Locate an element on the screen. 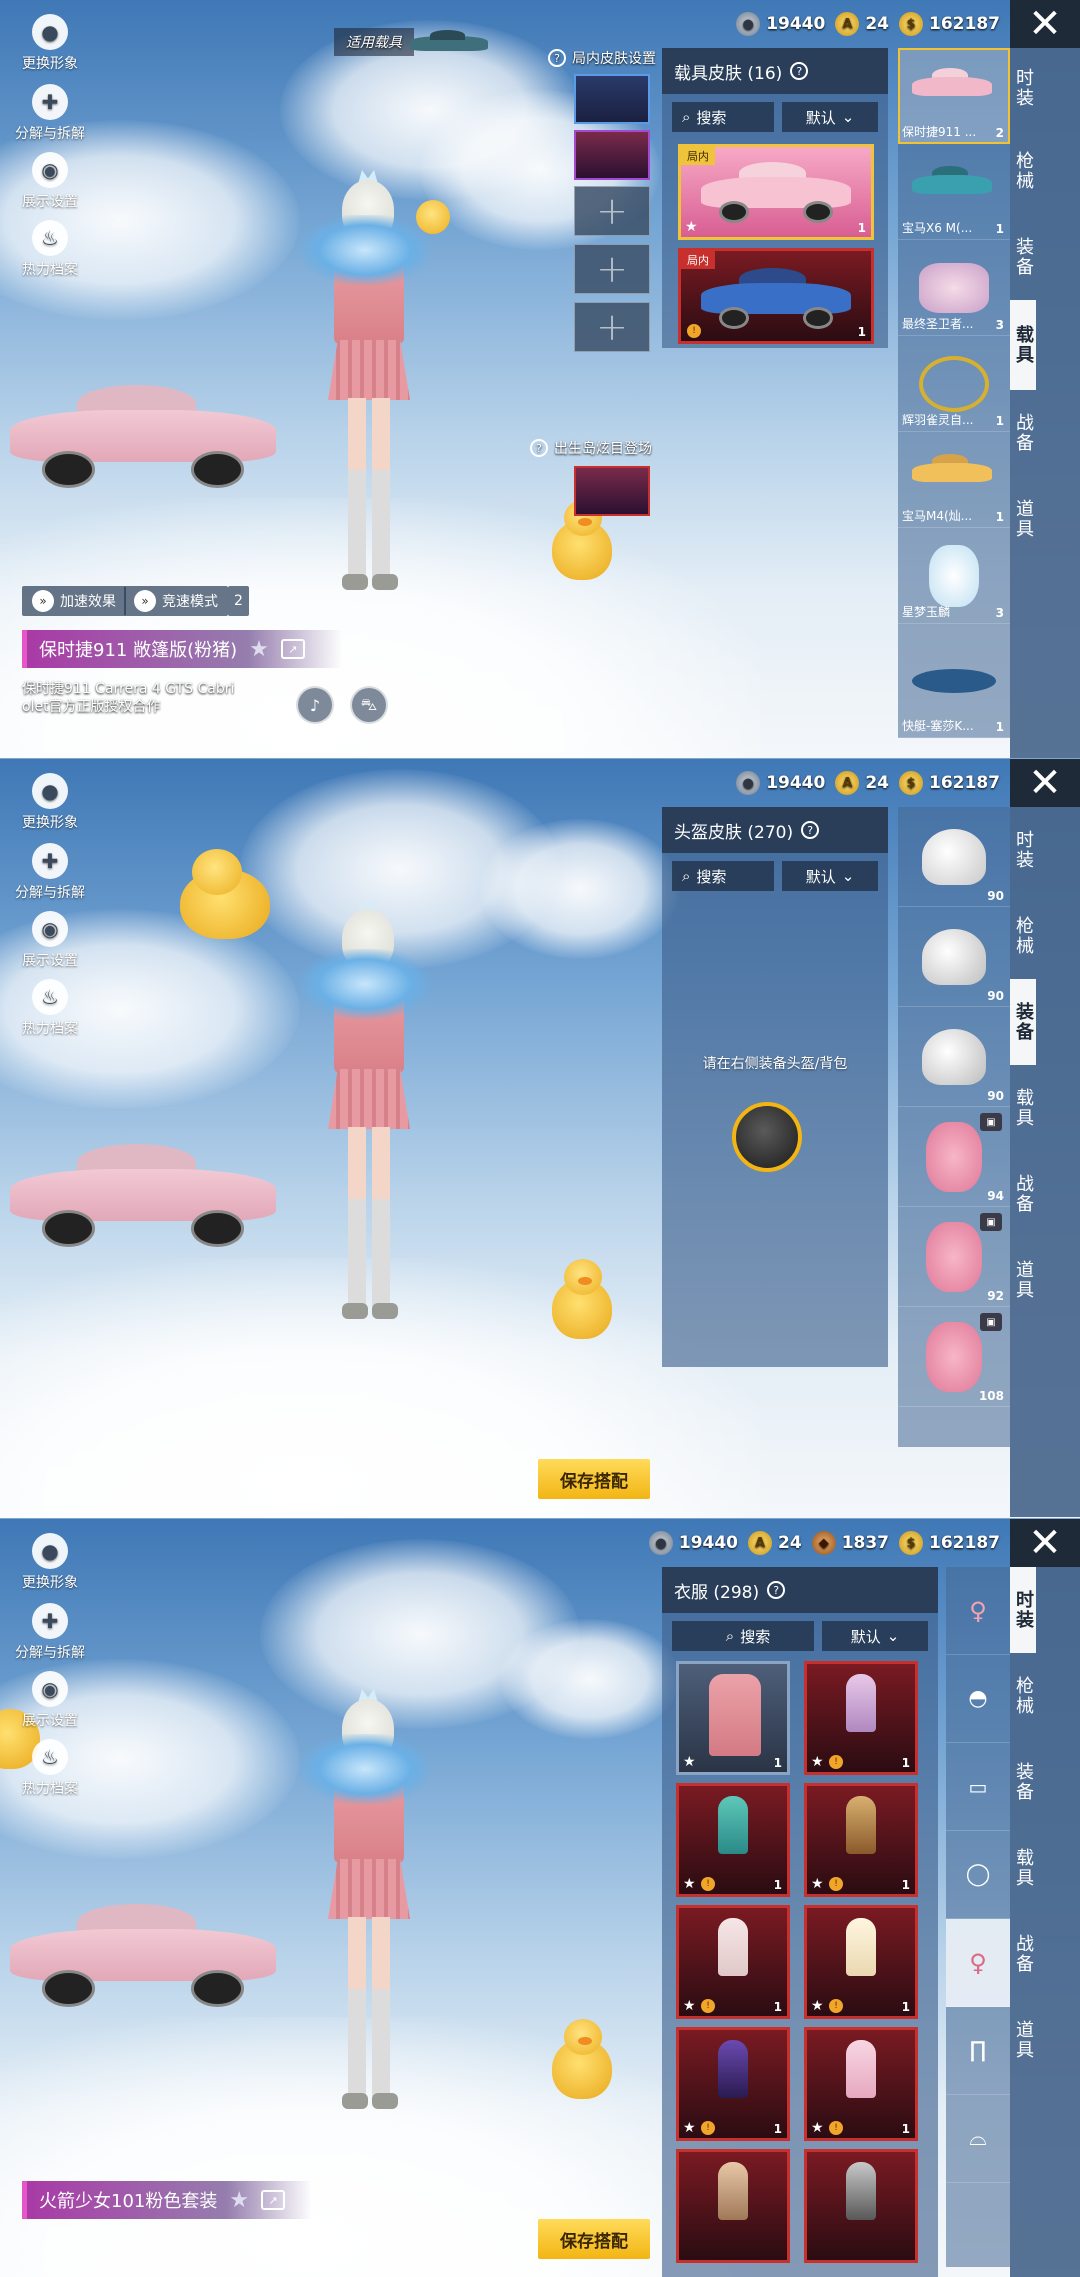 The width and height of the screenshot is (1080, 2277). subcategory-shoes: ⌓ is located at coordinates (978, 2139).